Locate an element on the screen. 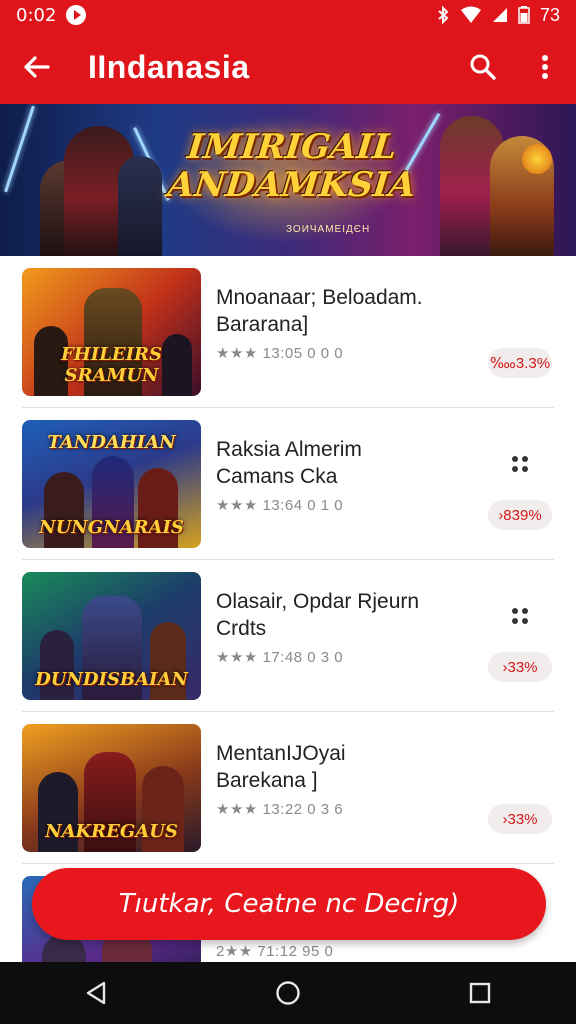 This screenshot has width=576, height=1024. thumbnail-caption: DUNDISBAIAN is located at coordinates (111, 679).